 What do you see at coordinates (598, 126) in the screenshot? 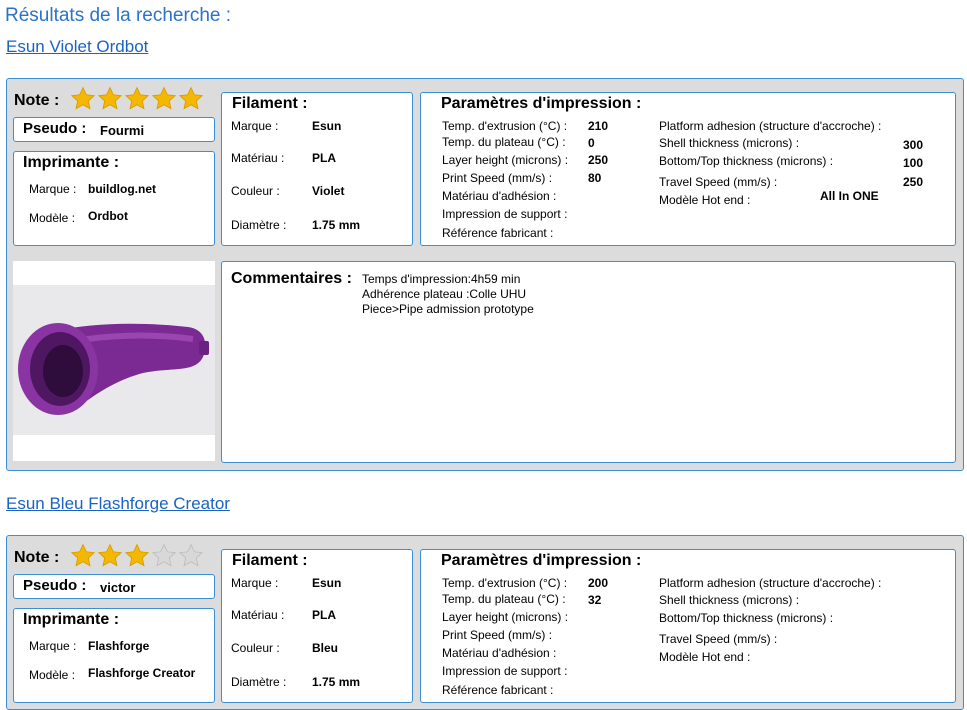
I see `temp-extrusion-value: 210` at bounding box center [598, 126].